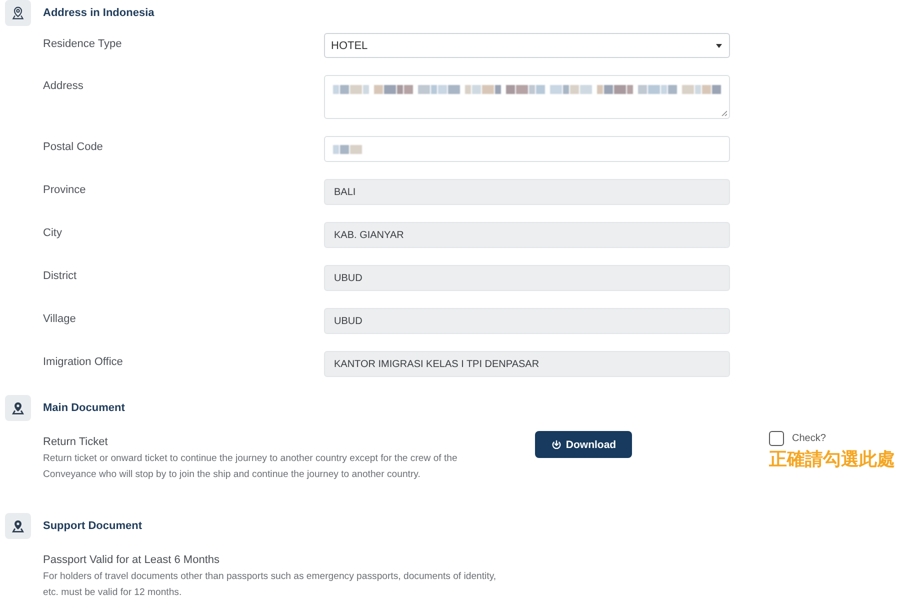  What do you see at coordinates (809, 438) in the screenshot?
I see `checkbox-label: Check?` at bounding box center [809, 438].